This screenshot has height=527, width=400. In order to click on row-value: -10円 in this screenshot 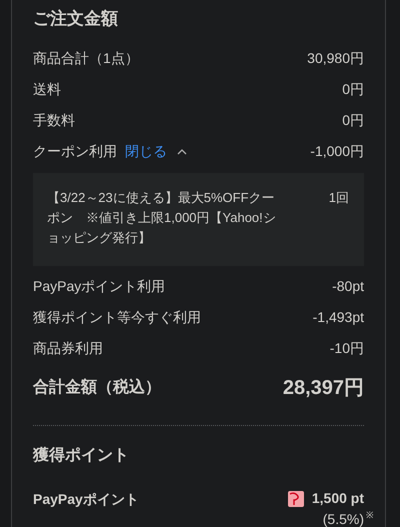, I will do `click(347, 348)`.